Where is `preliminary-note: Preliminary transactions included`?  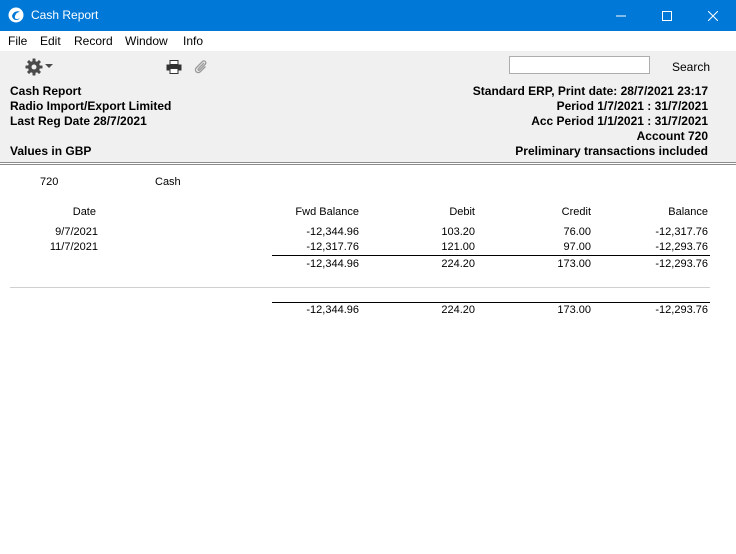 preliminary-note: Preliminary transactions included is located at coordinates (611, 151).